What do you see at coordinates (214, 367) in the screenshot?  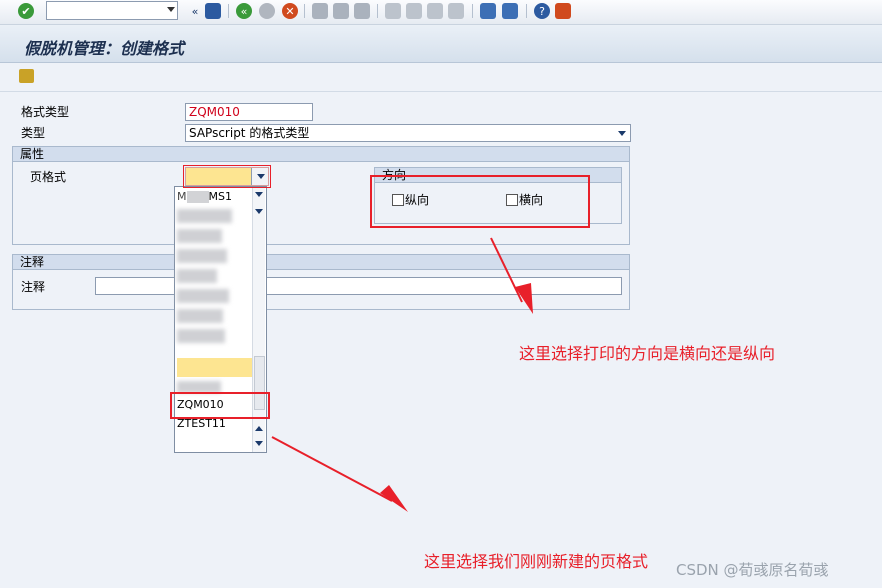 I see `selected-blurred-item` at bounding box center [214, 367].